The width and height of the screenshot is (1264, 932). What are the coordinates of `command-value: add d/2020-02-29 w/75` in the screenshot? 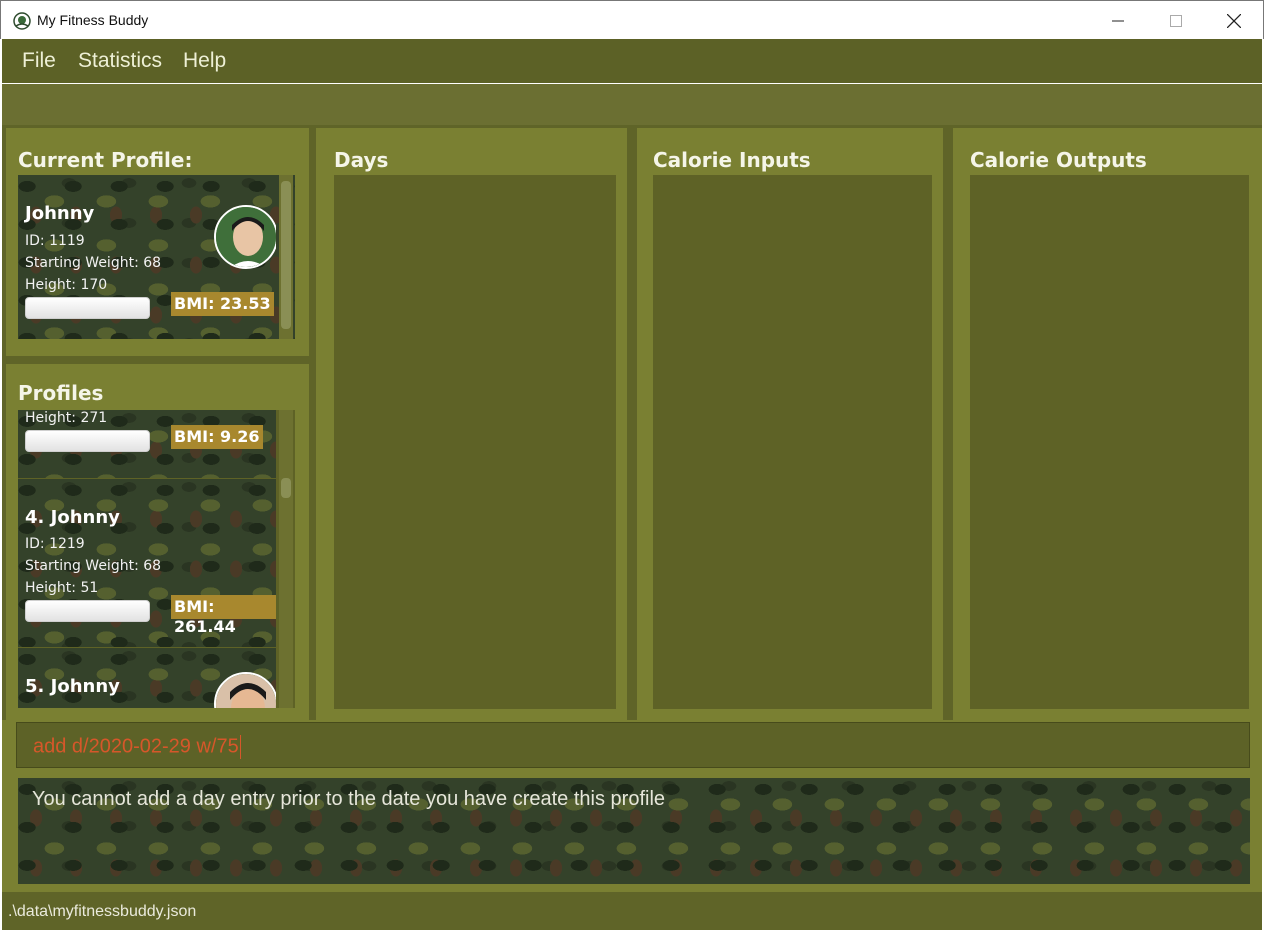 It's located at (136, 746).